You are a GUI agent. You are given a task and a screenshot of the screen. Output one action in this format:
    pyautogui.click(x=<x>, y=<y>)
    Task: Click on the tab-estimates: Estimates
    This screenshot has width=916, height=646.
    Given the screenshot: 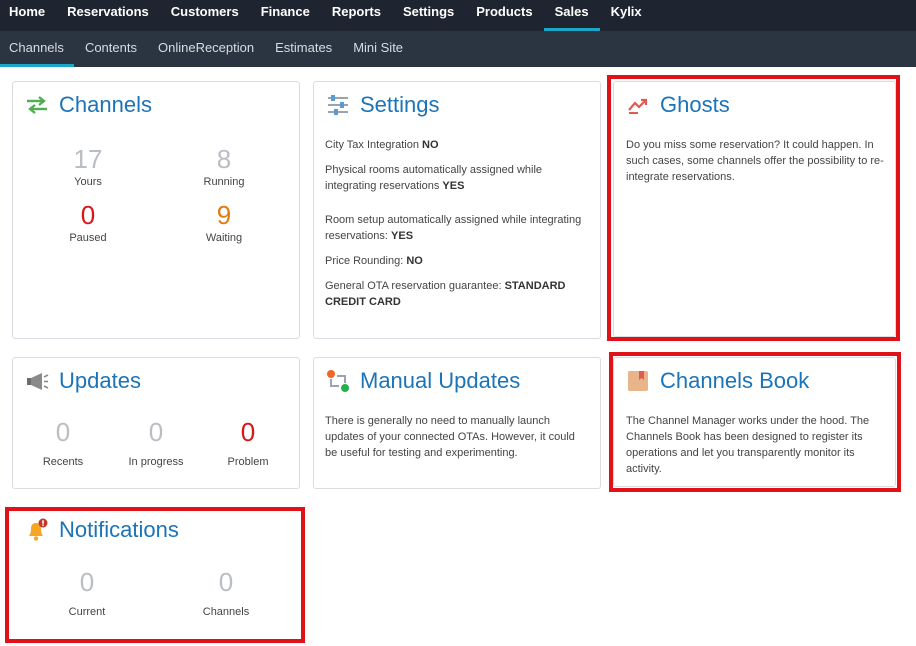 What is the action you would take?
    pyautogui.click(x=304, y=49)
    